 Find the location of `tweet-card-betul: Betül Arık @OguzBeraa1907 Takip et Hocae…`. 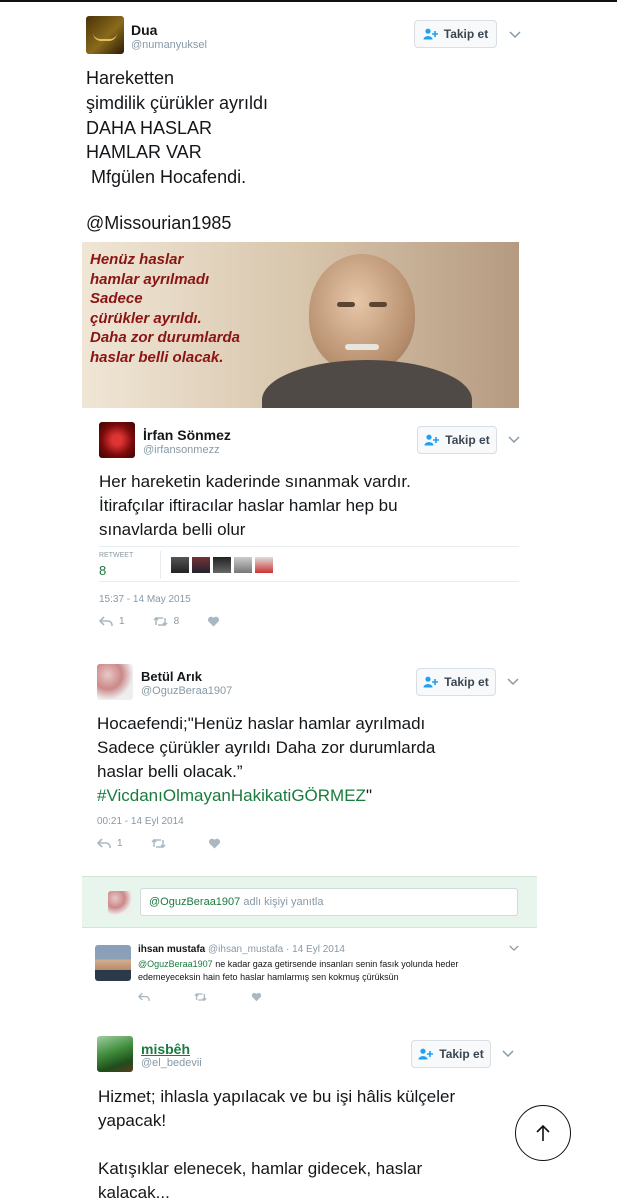

tweet-card-betul: Betül Arık @OguzBeraa1907 Takip et Hocae… is located at coordinates (303, 760).